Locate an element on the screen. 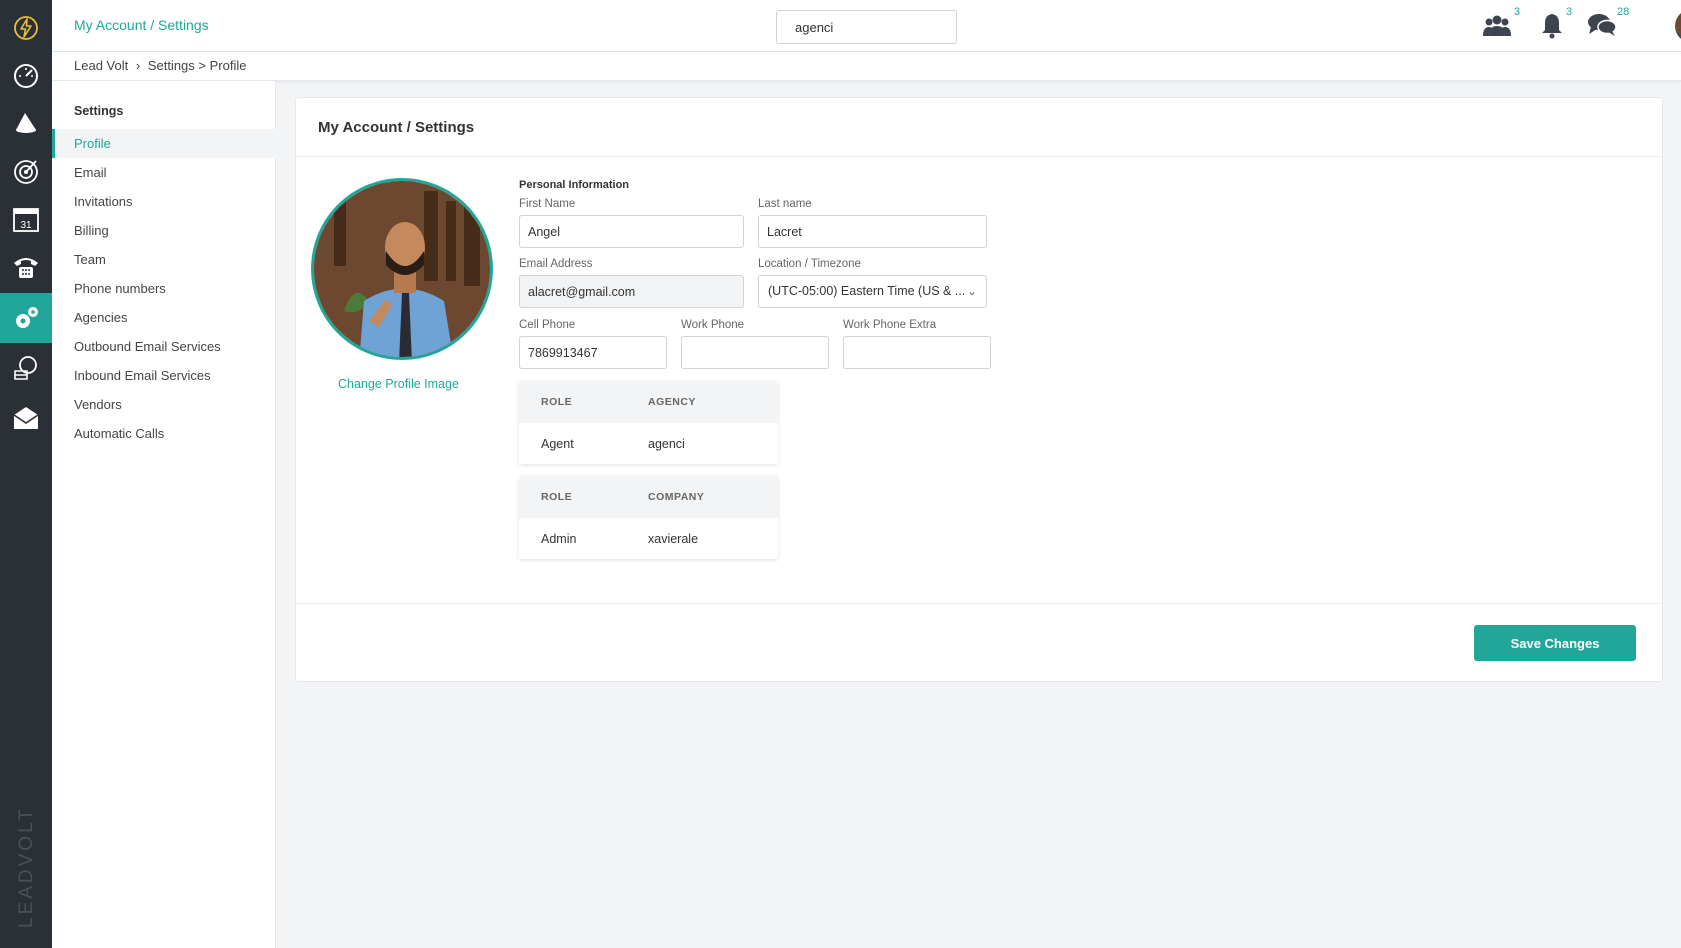 This screenshot has width=1681, height=948. last-name-label: Last name is located at coordinates (785, 204).